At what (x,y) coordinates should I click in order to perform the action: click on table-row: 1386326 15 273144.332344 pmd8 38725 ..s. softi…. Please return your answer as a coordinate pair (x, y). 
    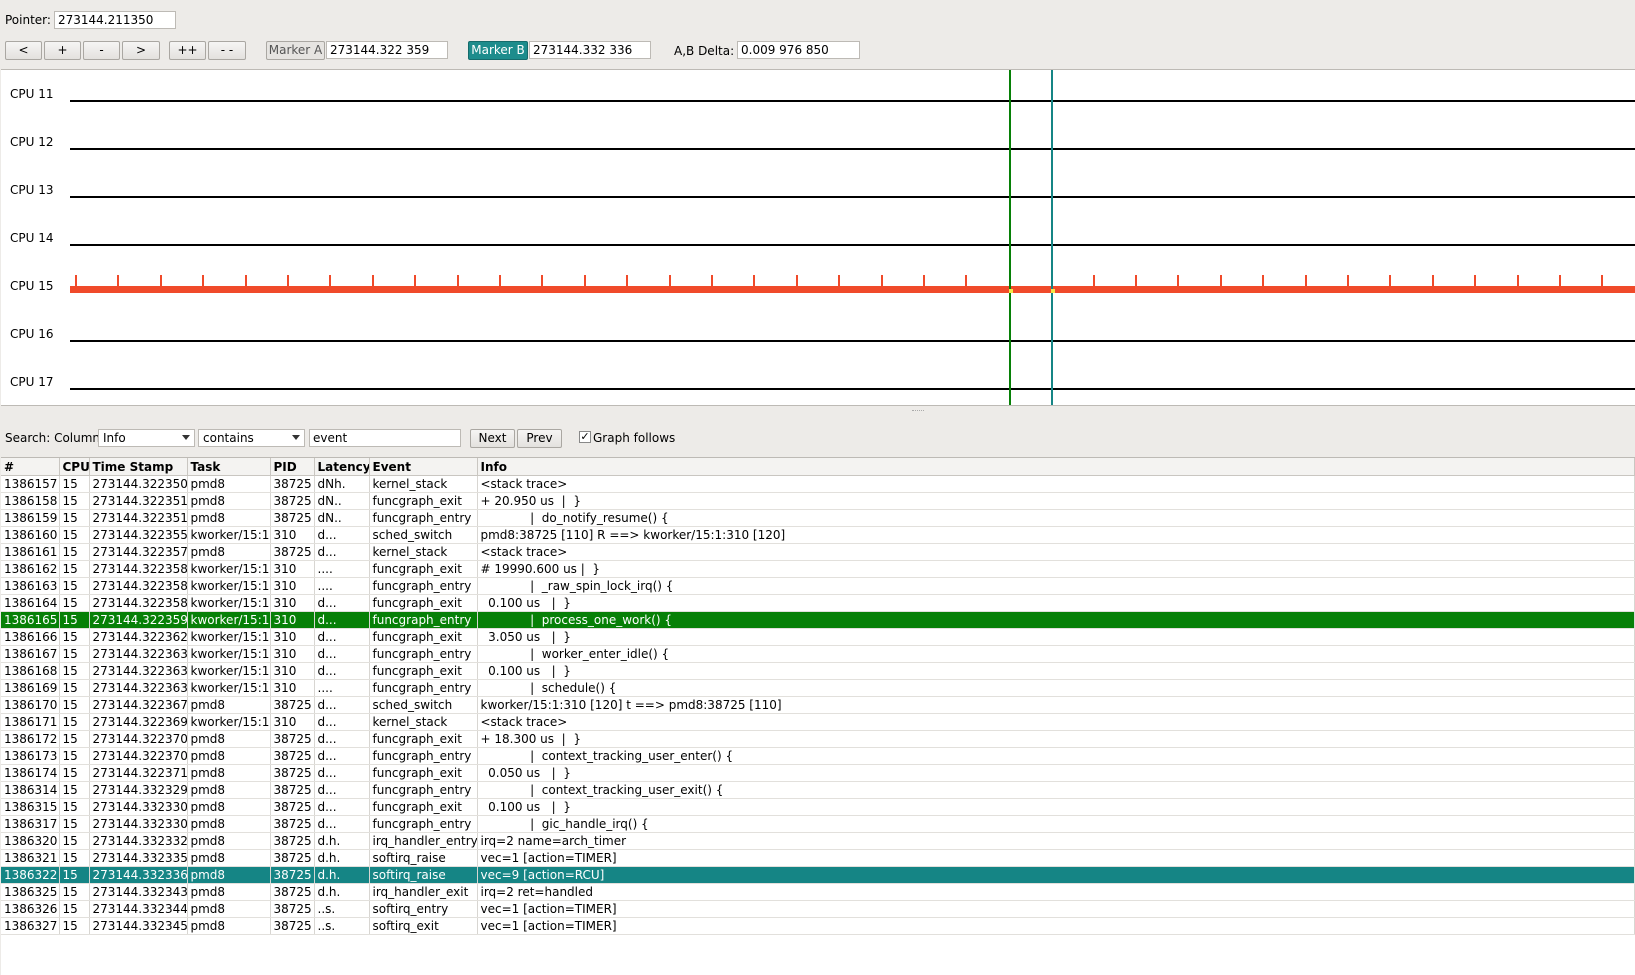
    Looking at the image, I should click on (818, 909).